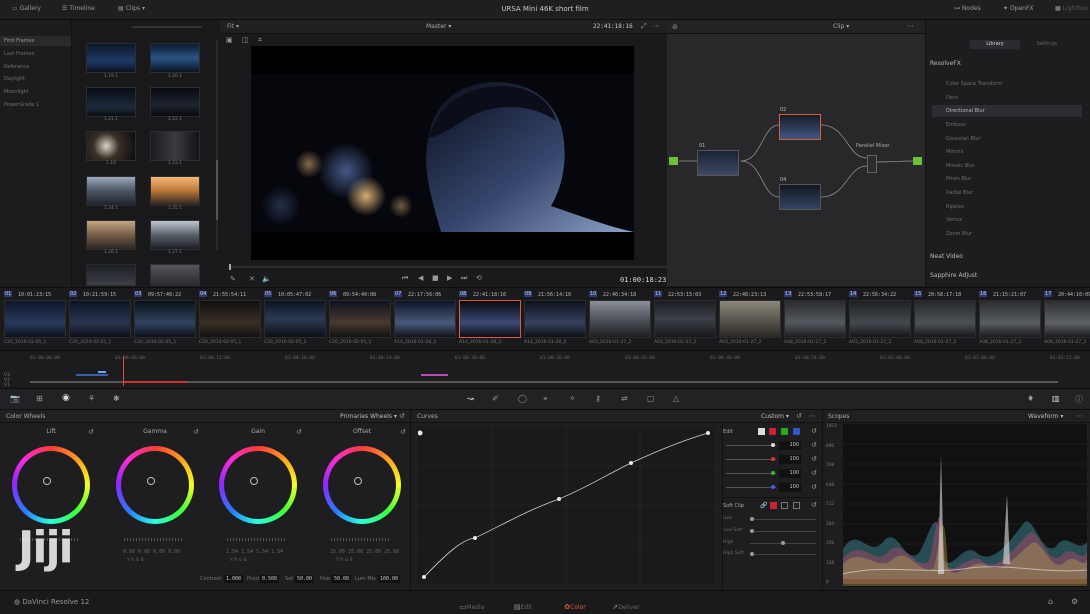  What do you see at coordinates (1007, 111) in the screenshot?
I see `fx-directional-blur: Directional Blur` at bounding box center [1007, 111].